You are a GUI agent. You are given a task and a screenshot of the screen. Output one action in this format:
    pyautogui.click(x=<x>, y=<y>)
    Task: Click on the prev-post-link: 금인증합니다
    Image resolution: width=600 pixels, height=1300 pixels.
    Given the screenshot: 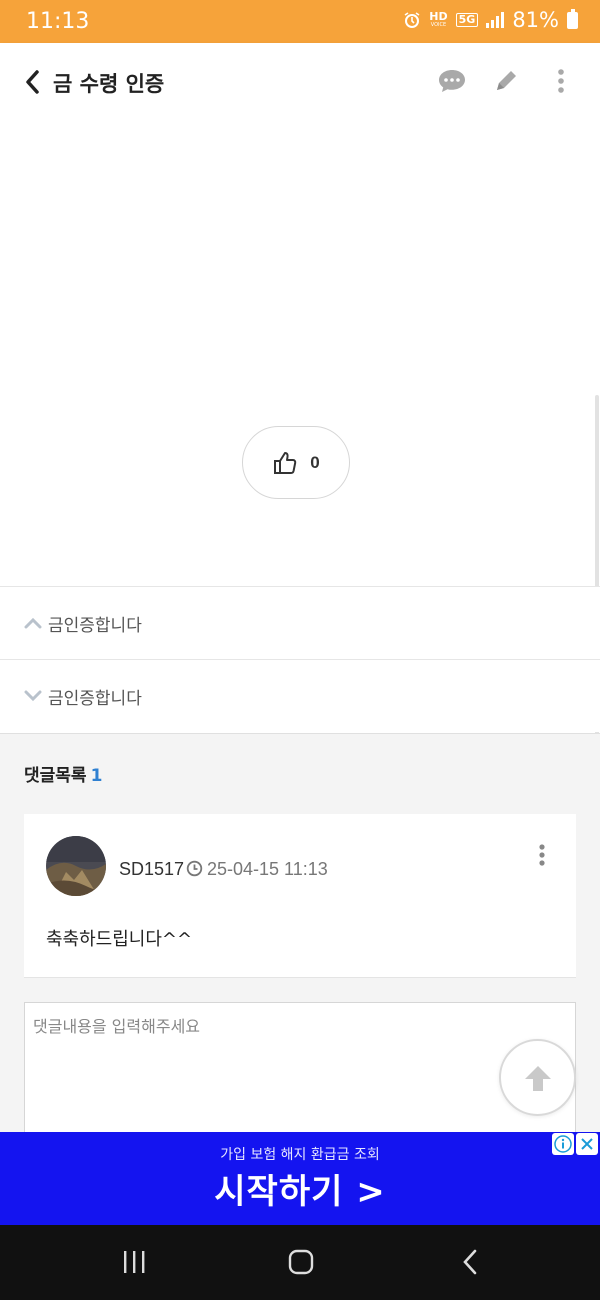 What is the action you would take?
    pyautogui.click(x=300, y=622)
    